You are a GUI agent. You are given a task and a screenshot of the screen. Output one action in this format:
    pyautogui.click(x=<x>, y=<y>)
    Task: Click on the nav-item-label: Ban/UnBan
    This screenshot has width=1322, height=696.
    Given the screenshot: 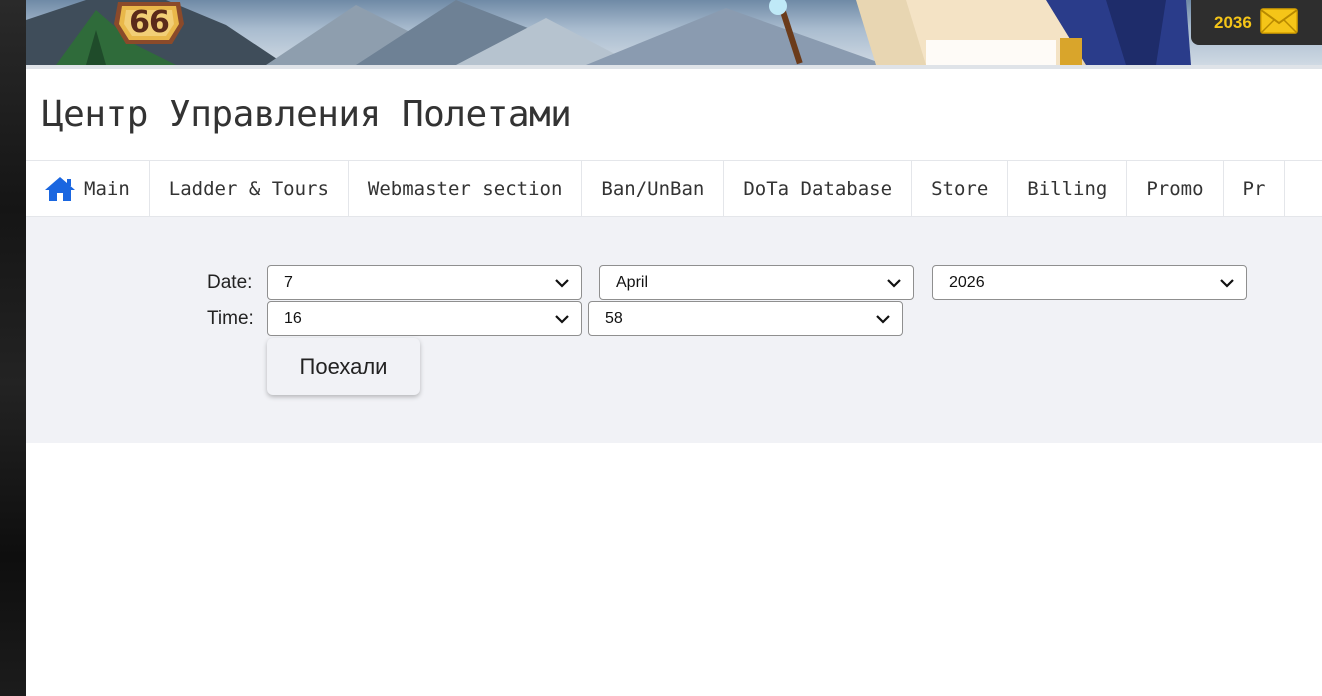 What is the action you would take?
    pyautogui.click(x=653, y=188)
    